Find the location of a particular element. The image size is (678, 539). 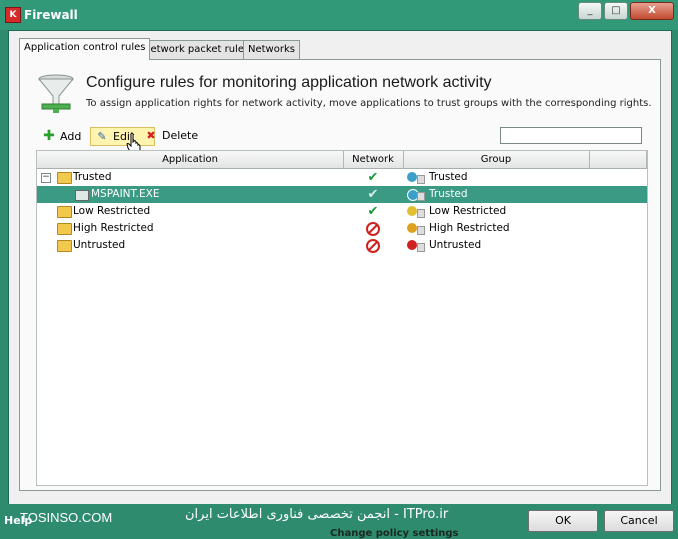

table-row-trusted: − Trusted ✔ Trusted is located at coordinates (342, 177).